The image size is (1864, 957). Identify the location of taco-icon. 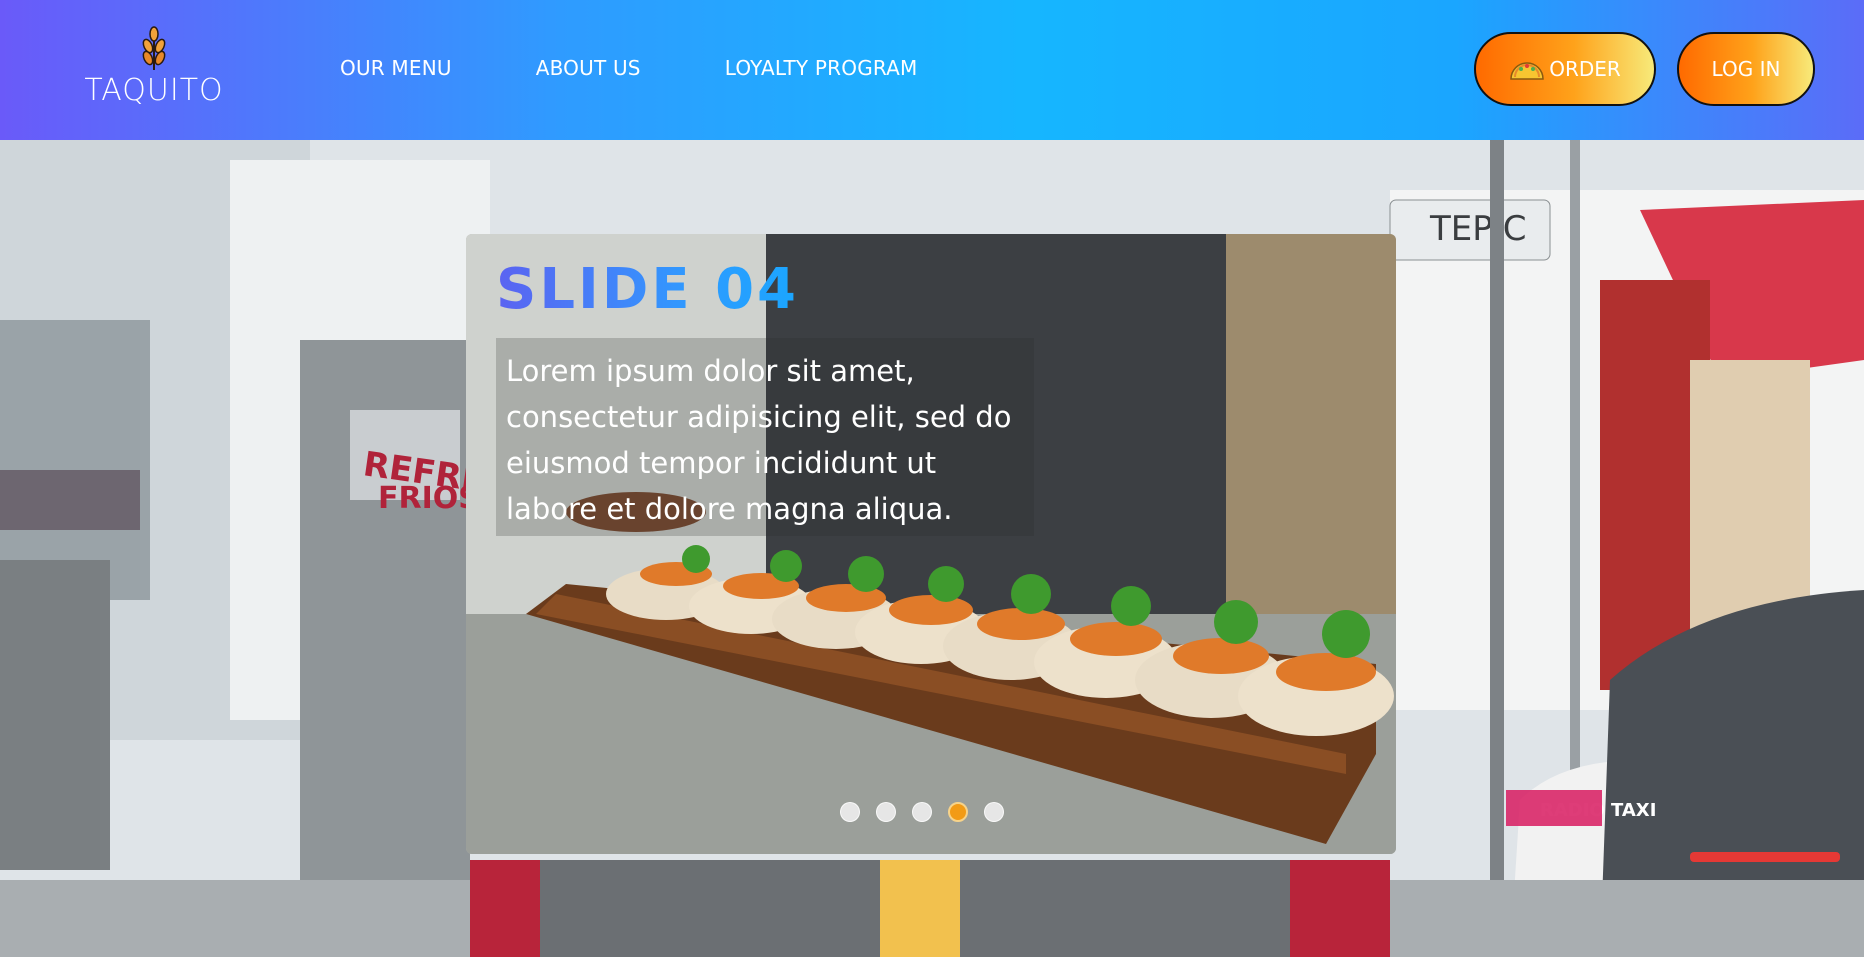
(1527, 71).